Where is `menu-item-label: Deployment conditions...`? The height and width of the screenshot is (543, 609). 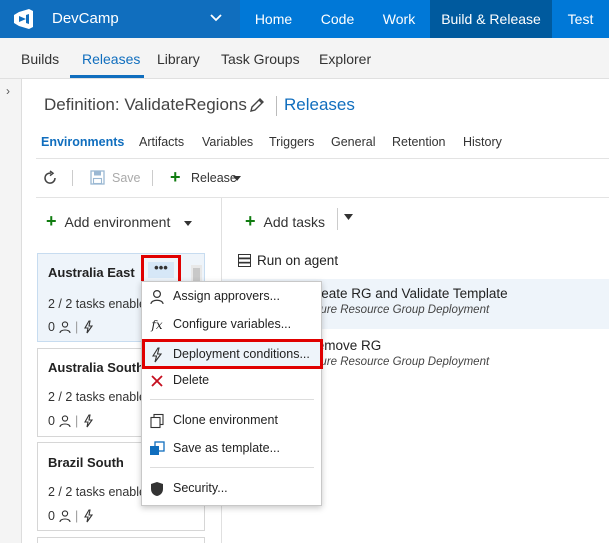 menu-item-label: Deployment conditions... is located at coordinates (241, 354).